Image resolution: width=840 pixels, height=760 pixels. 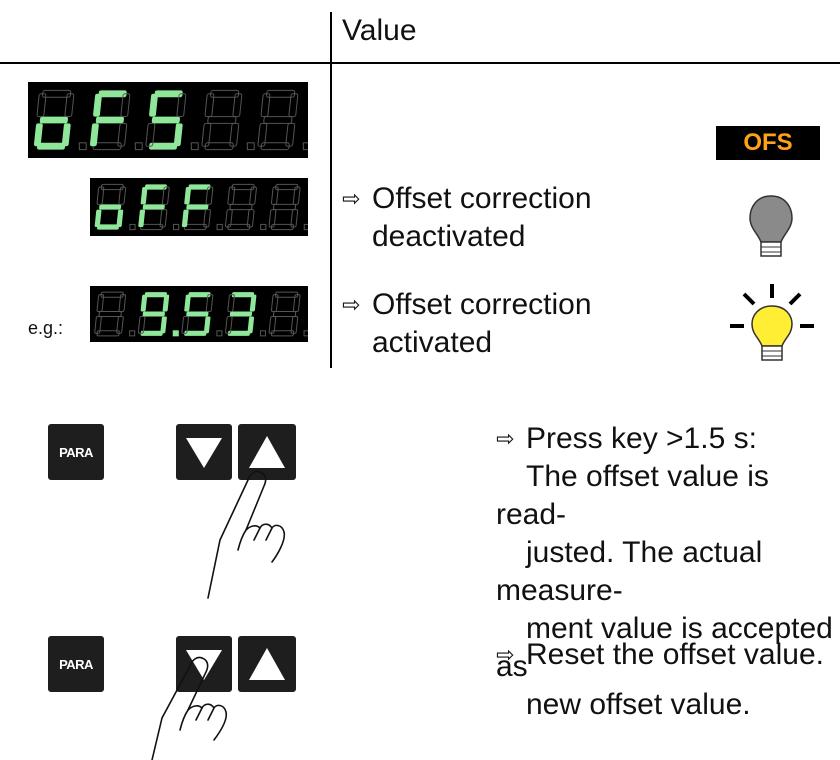 What do you see at coordinates (772, 322) in the screenshot?
I see `lamp-on-icon` at bounding box center [772, 322].